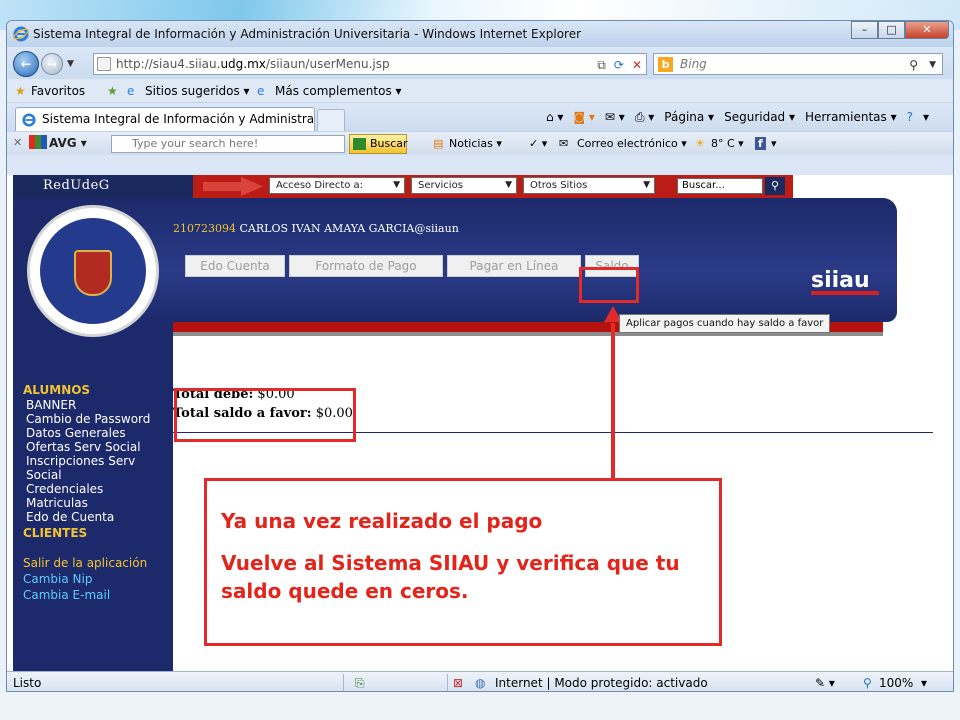 This screenshot has height=720, width=960. I want to click on menu-item-password: Cambio de Password, so click(99, 419).